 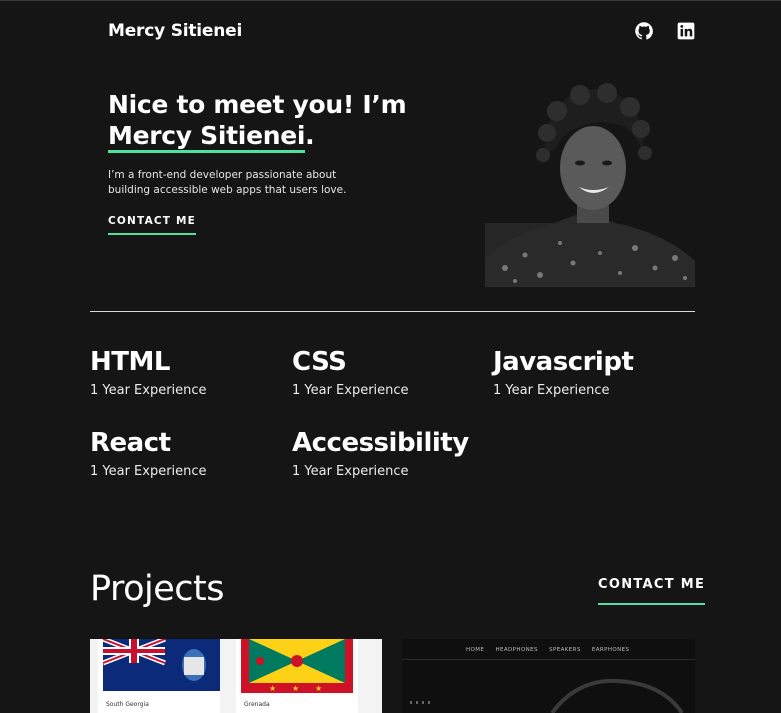 I want to click on headphones-image, so click(x=548, y=686).